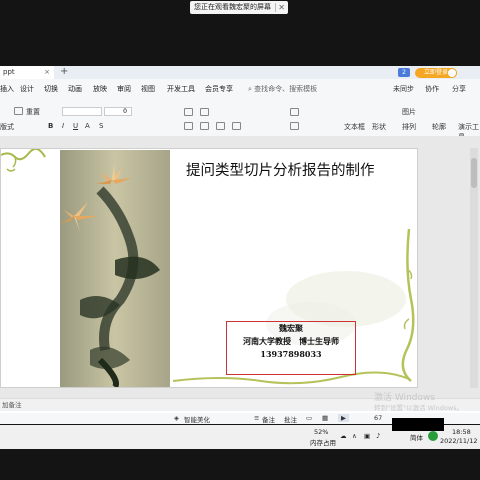  What do you see at coordinates (9, 72) in the screenshot?
I see `tab-label: ppt` at bounding box center [9, 72].